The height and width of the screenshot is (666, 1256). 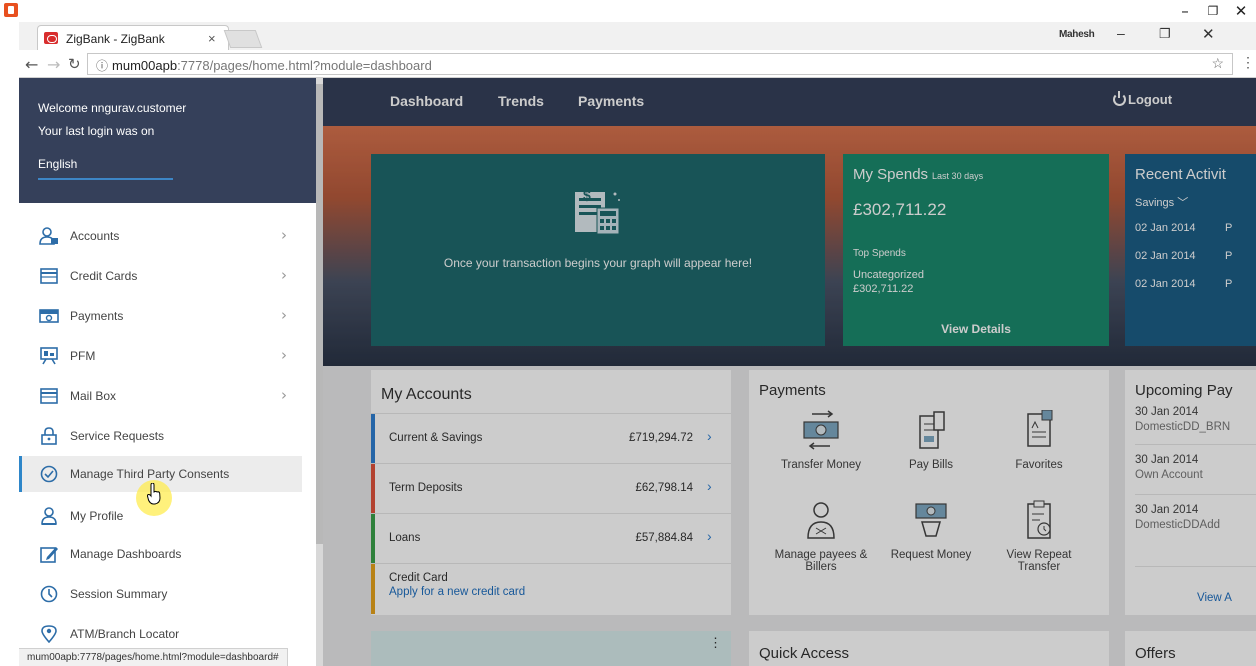 I want to click on sidebar-scrollbar-thumb, so click(x=319, y=314).